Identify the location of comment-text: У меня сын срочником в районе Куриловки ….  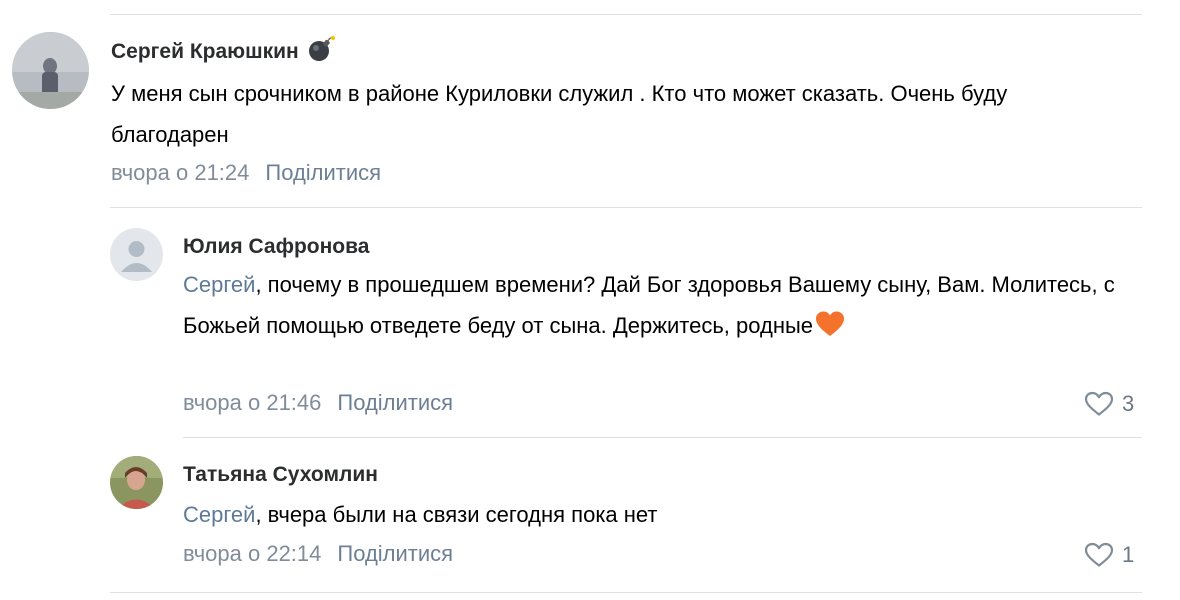
(559, 114).